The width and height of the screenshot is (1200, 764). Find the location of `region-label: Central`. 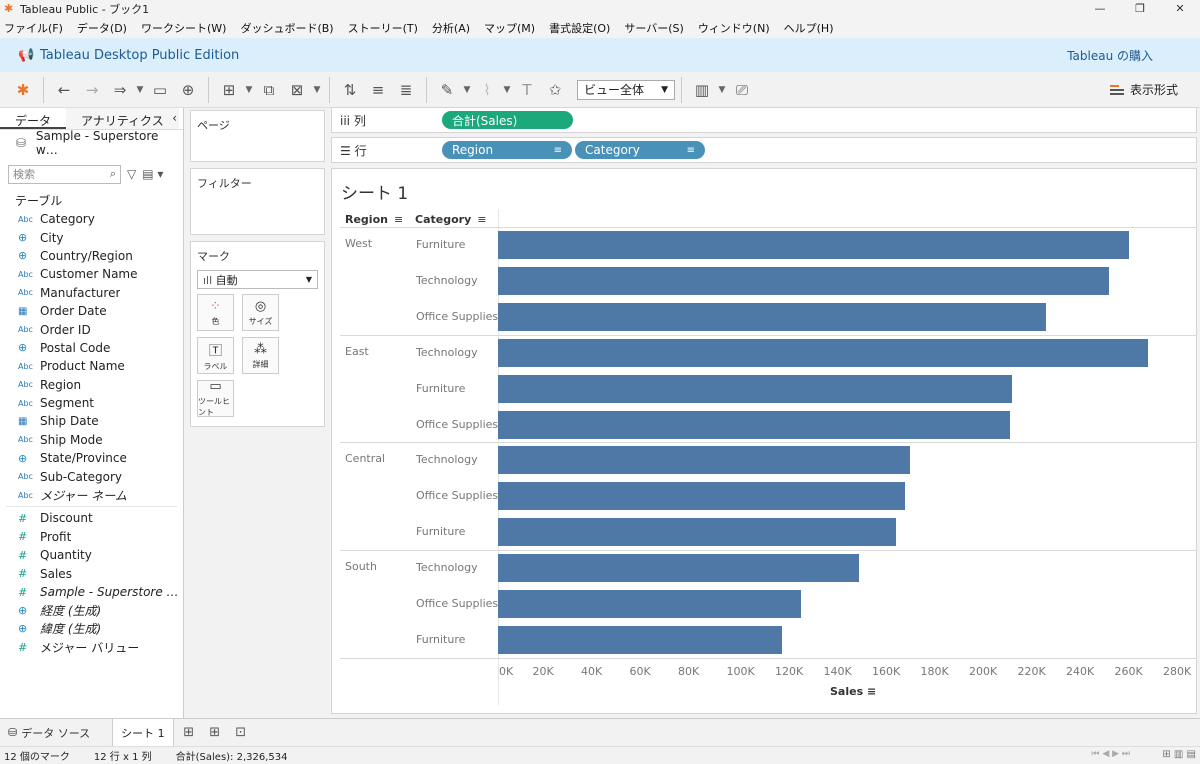

region-label: Central is located at coordinates (365, 458).